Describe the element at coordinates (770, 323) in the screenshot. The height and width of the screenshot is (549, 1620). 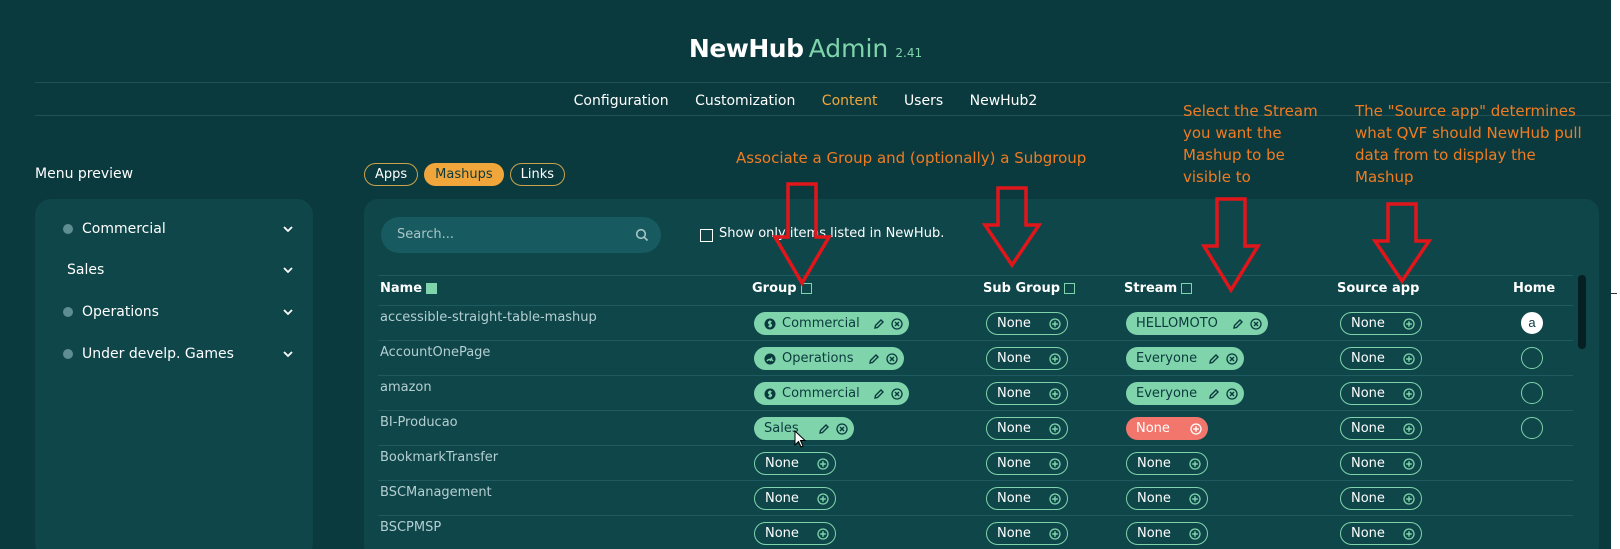
I see `dollar-icon` at that location.